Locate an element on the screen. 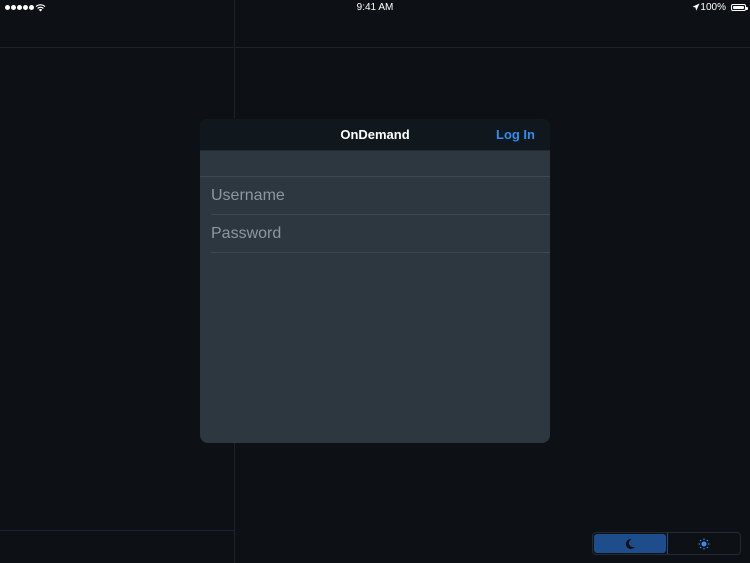  light-theme-button is located at coordinates (703, 543).